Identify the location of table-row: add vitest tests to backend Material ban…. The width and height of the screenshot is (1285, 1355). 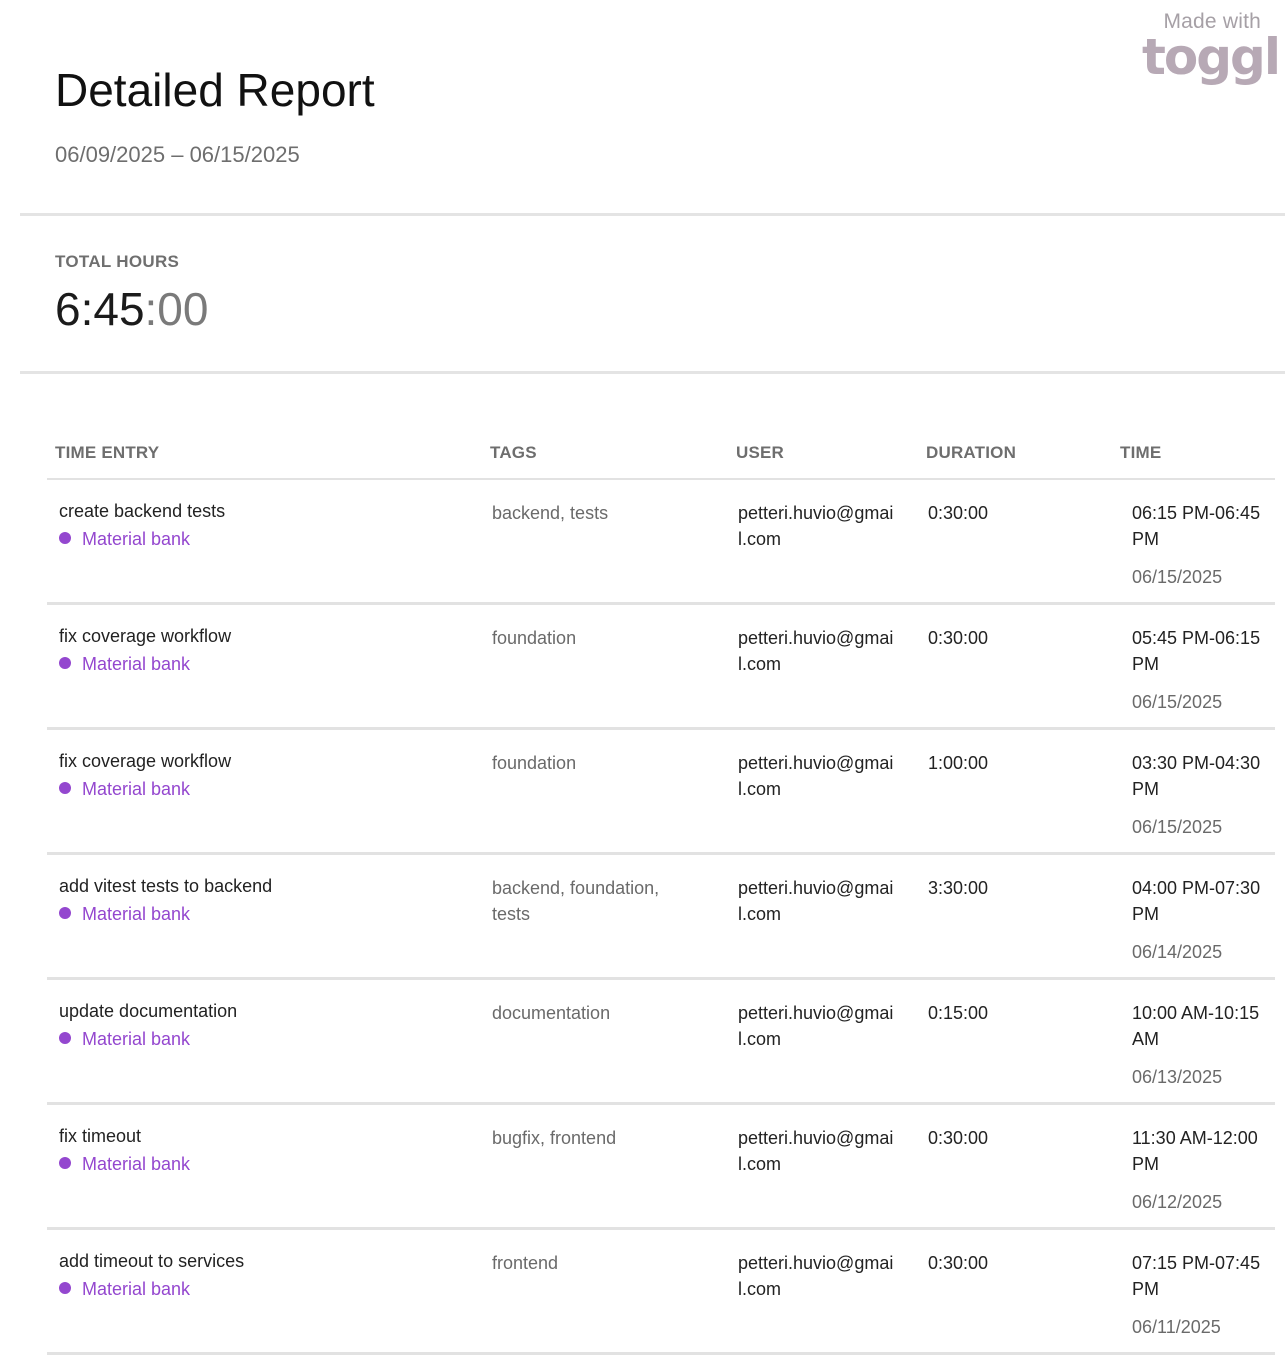
(661, 917).